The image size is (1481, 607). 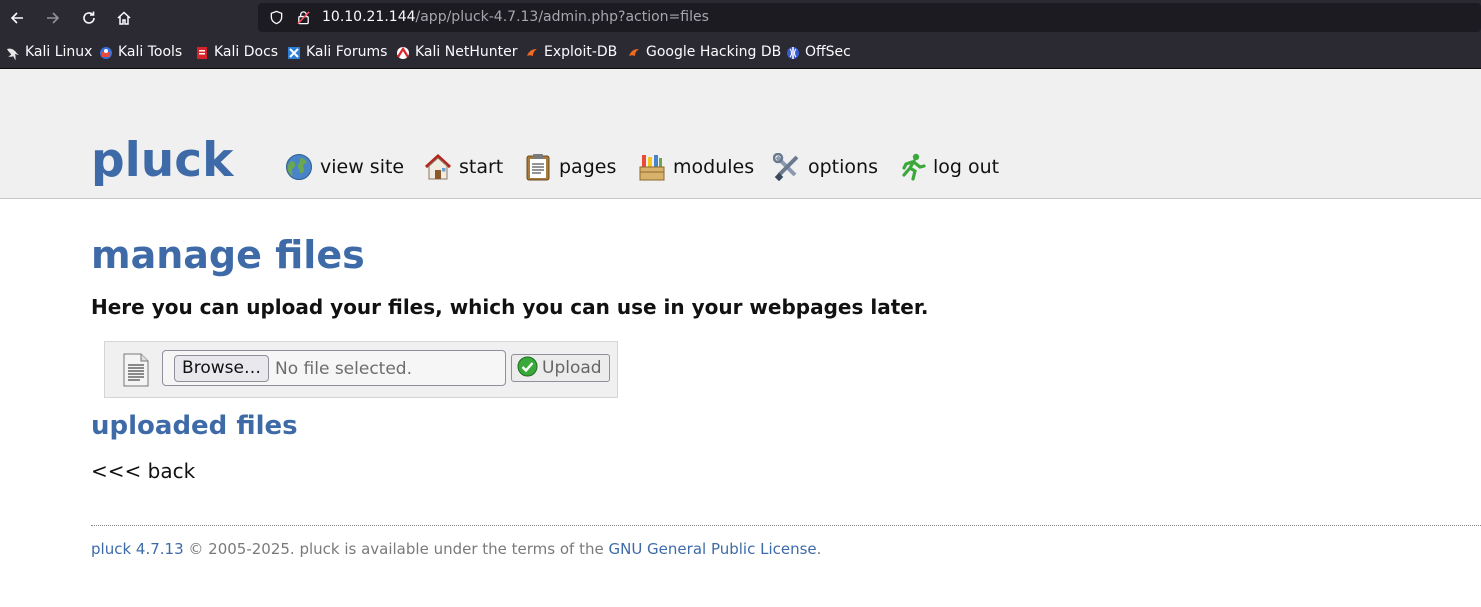 I want to click on bookmark-kali-forums: Kali Forums, so click(x=337, y=52).